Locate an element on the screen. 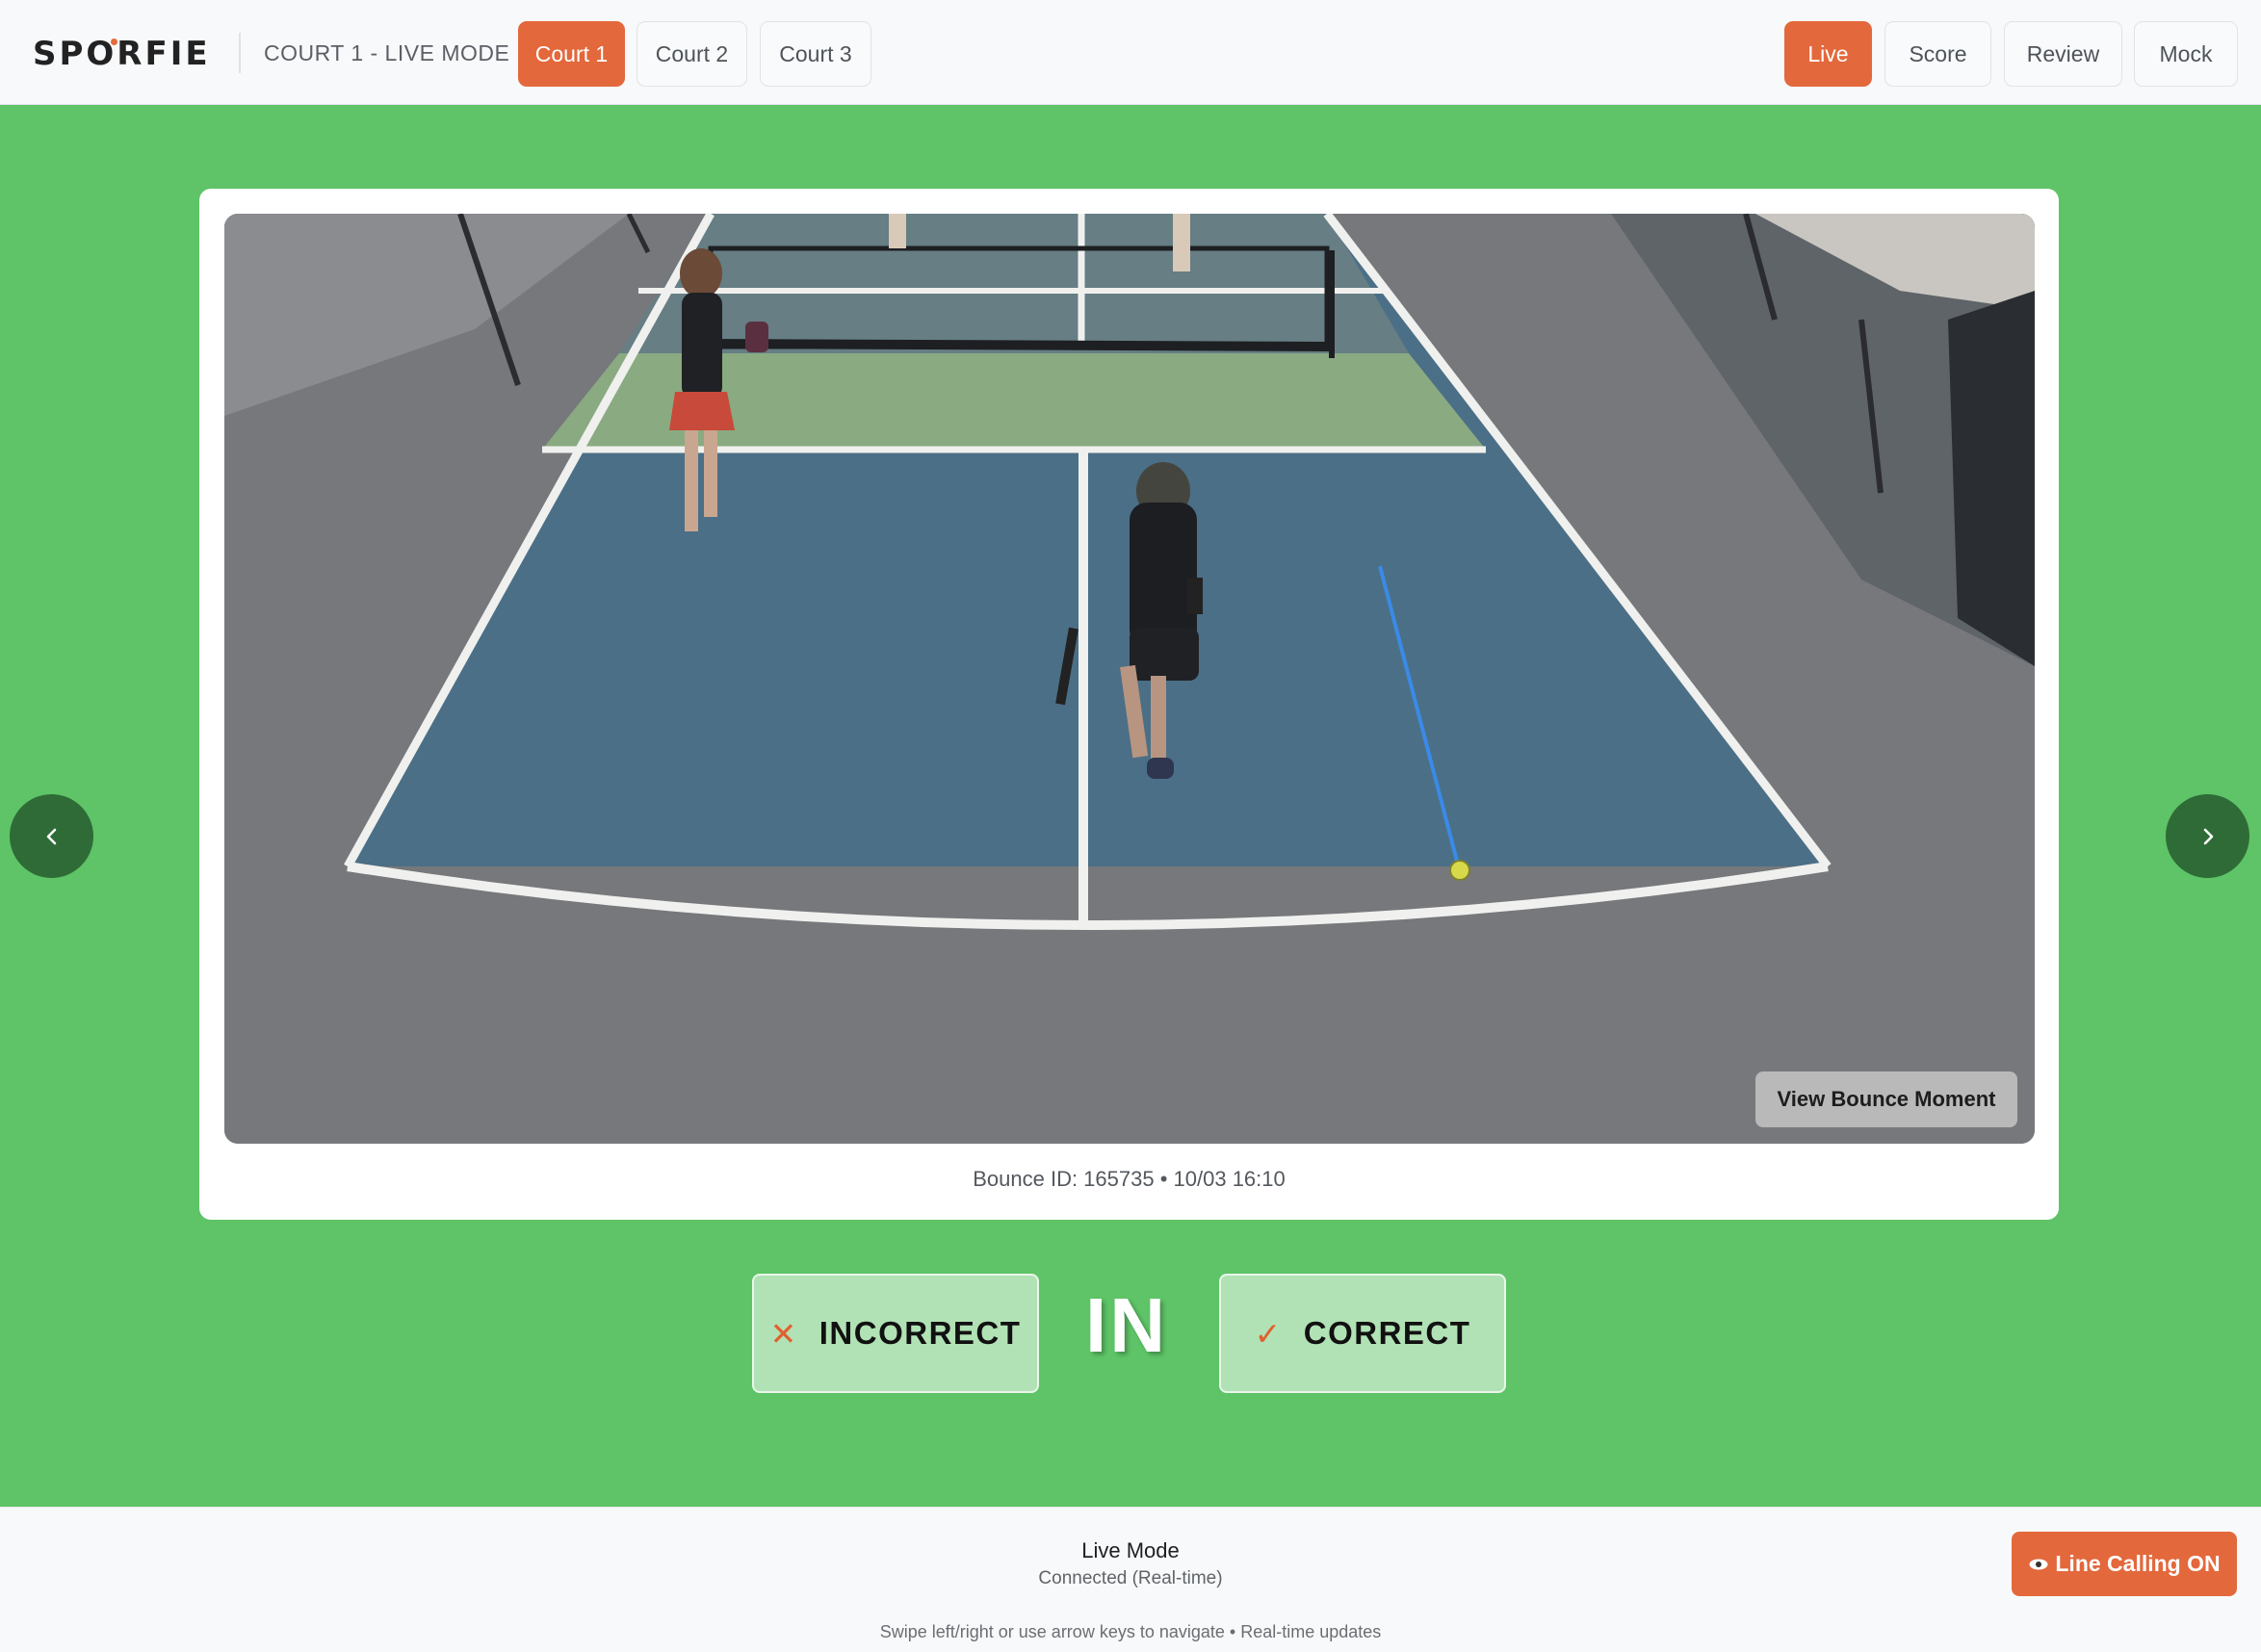  incorrect-button: ✕ INCORRECT is located at coordinates (895, 1333).